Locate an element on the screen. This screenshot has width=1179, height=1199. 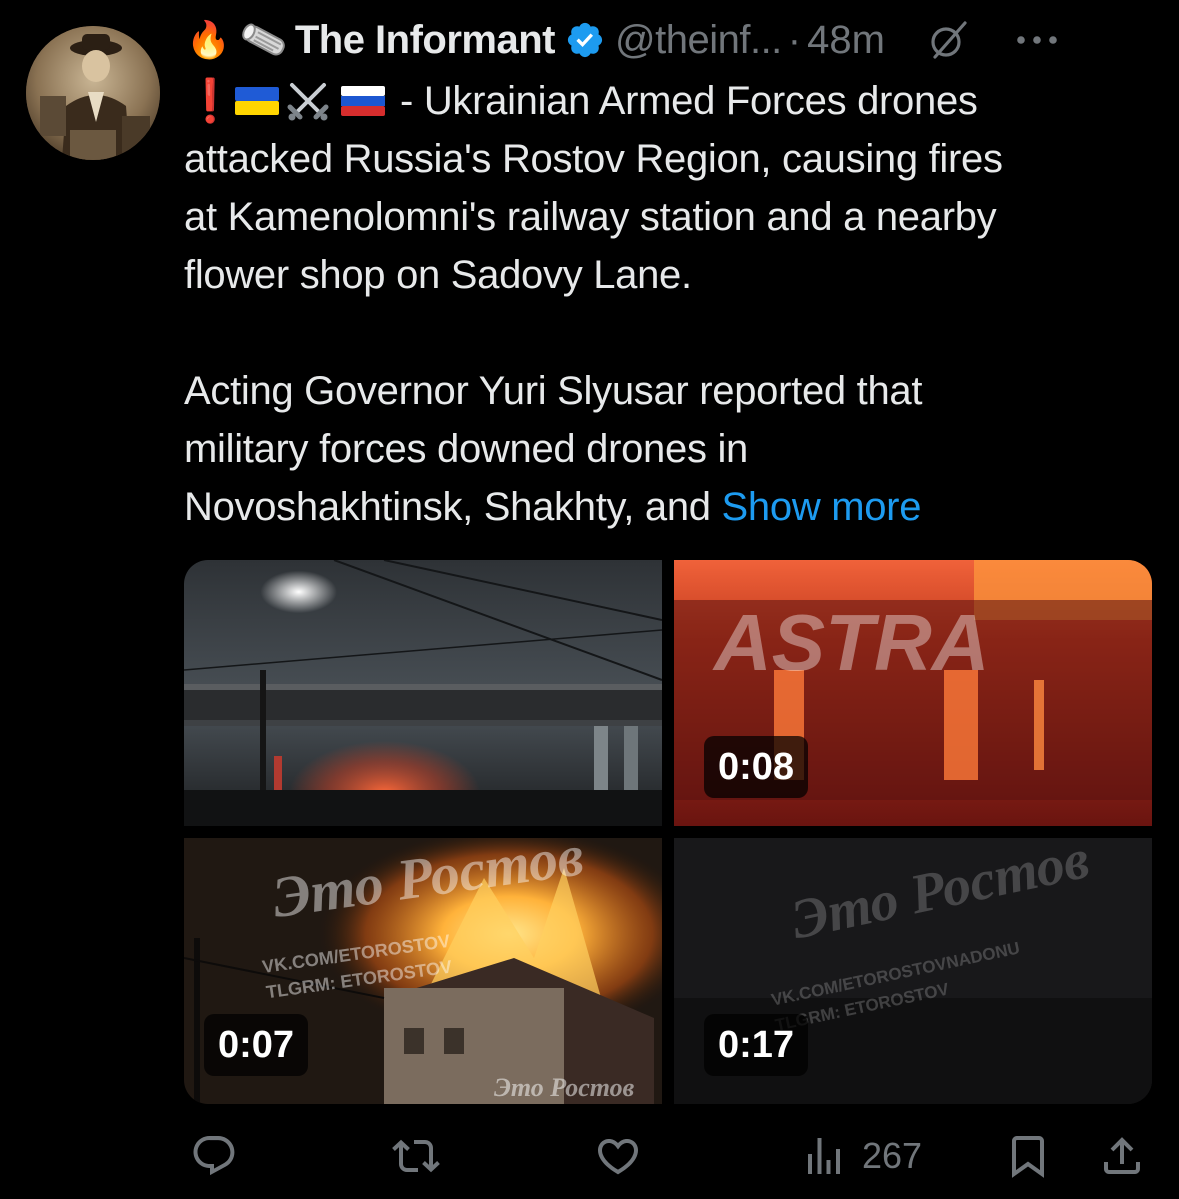
media-tile-2: ASTRA 0:08 is located at coordinates (913, 693).